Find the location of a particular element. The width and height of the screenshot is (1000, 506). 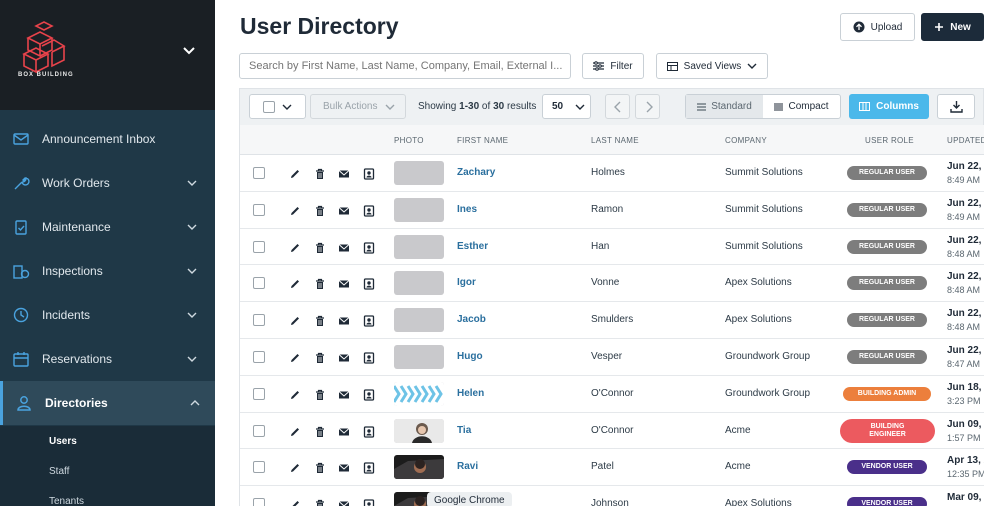

column-header-user-role: USER ROLE is located at coordinates (889, 140).